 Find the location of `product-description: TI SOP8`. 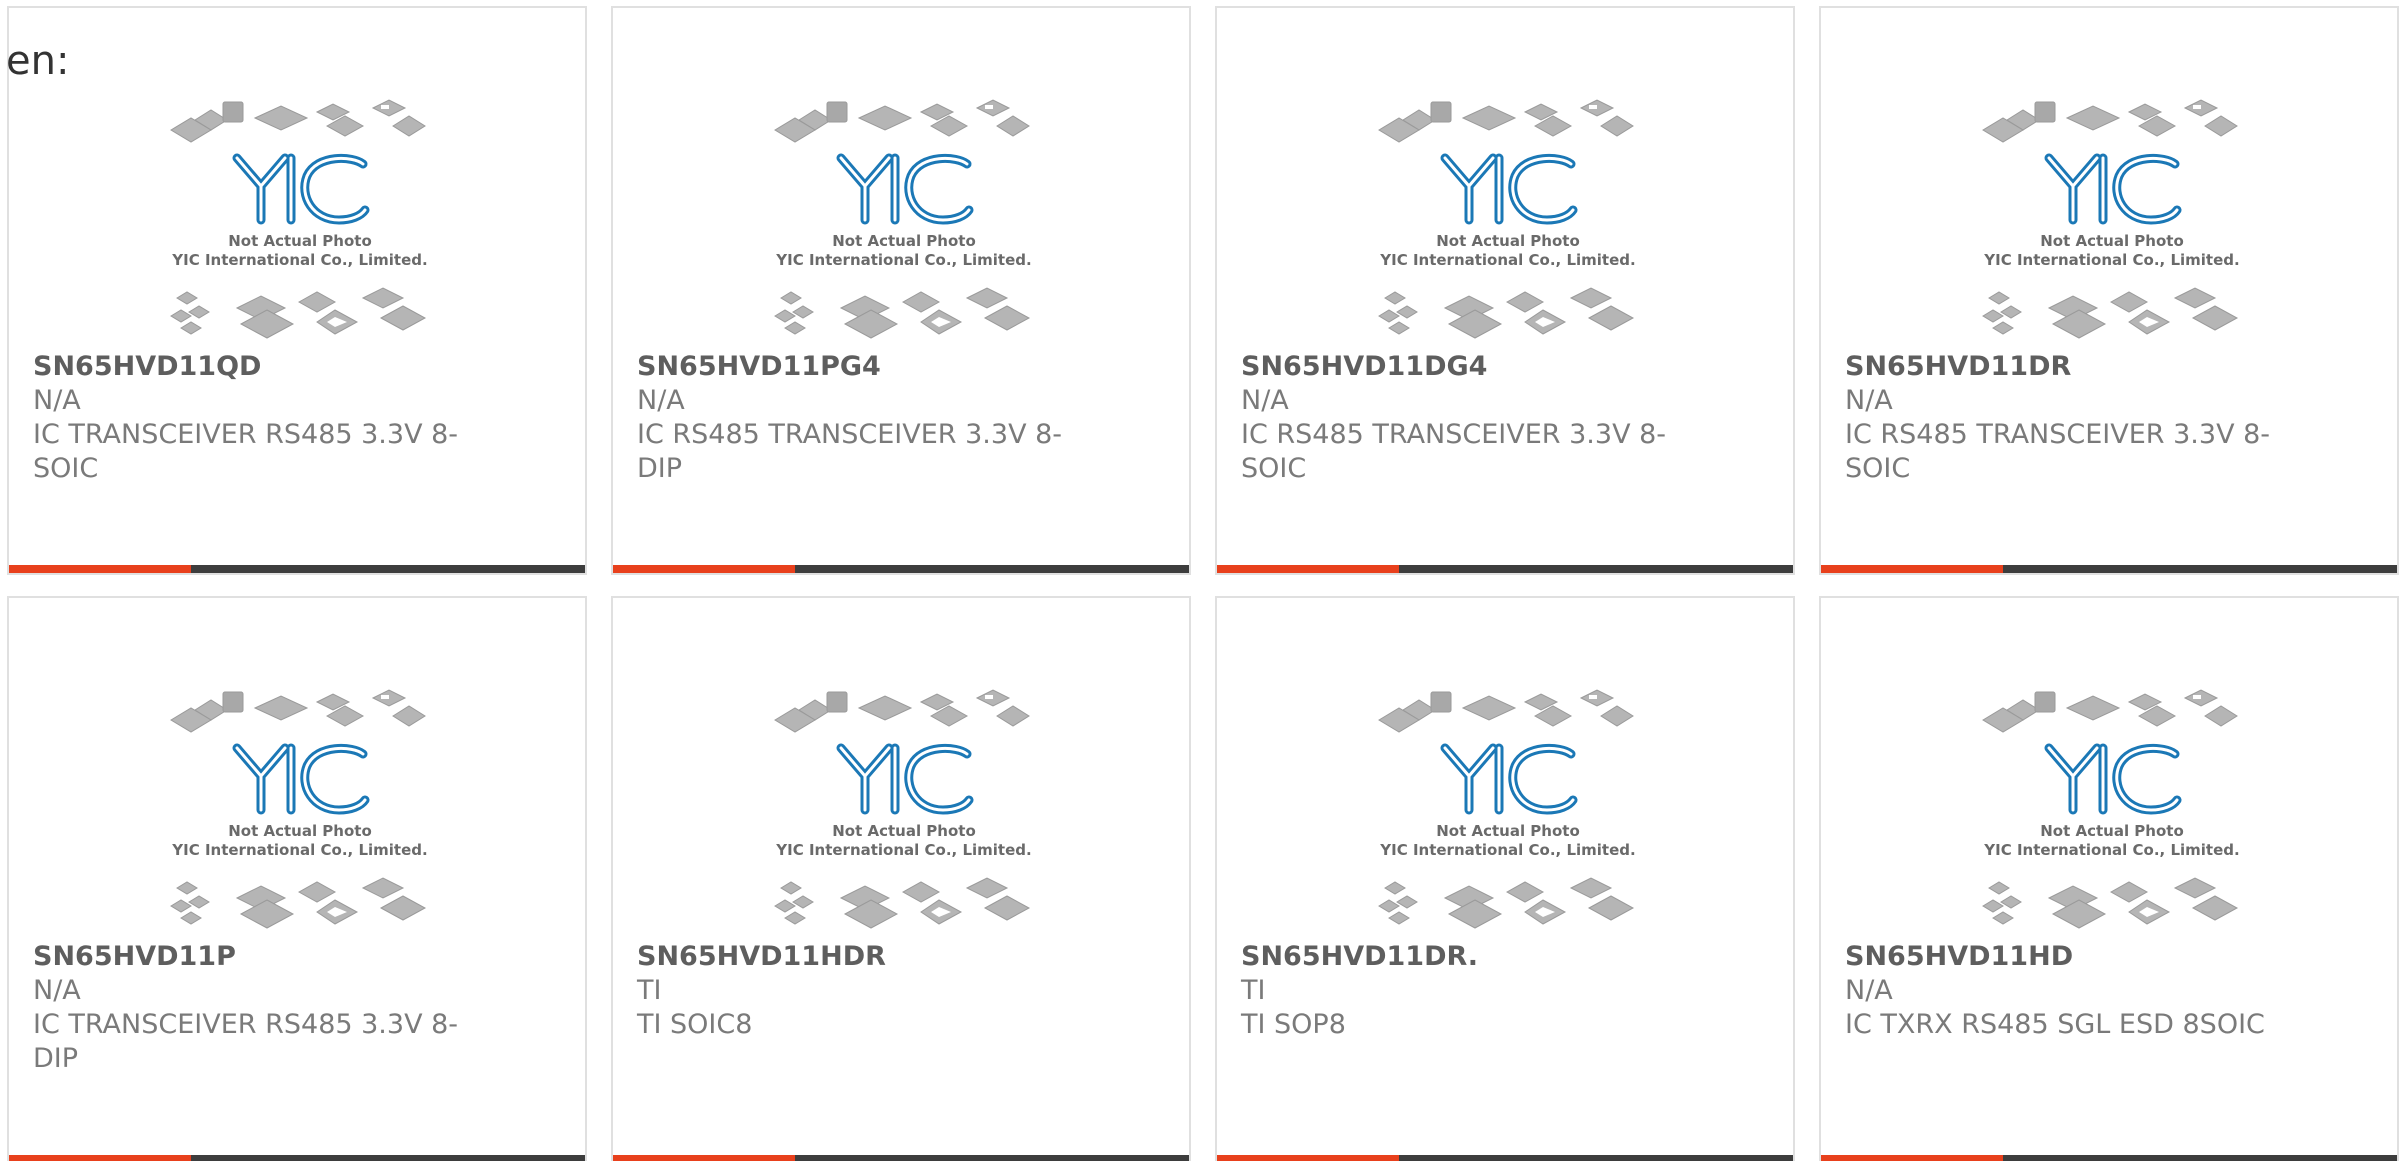

product-description: TI SOP8 is located at coordinates (1293, 1024).